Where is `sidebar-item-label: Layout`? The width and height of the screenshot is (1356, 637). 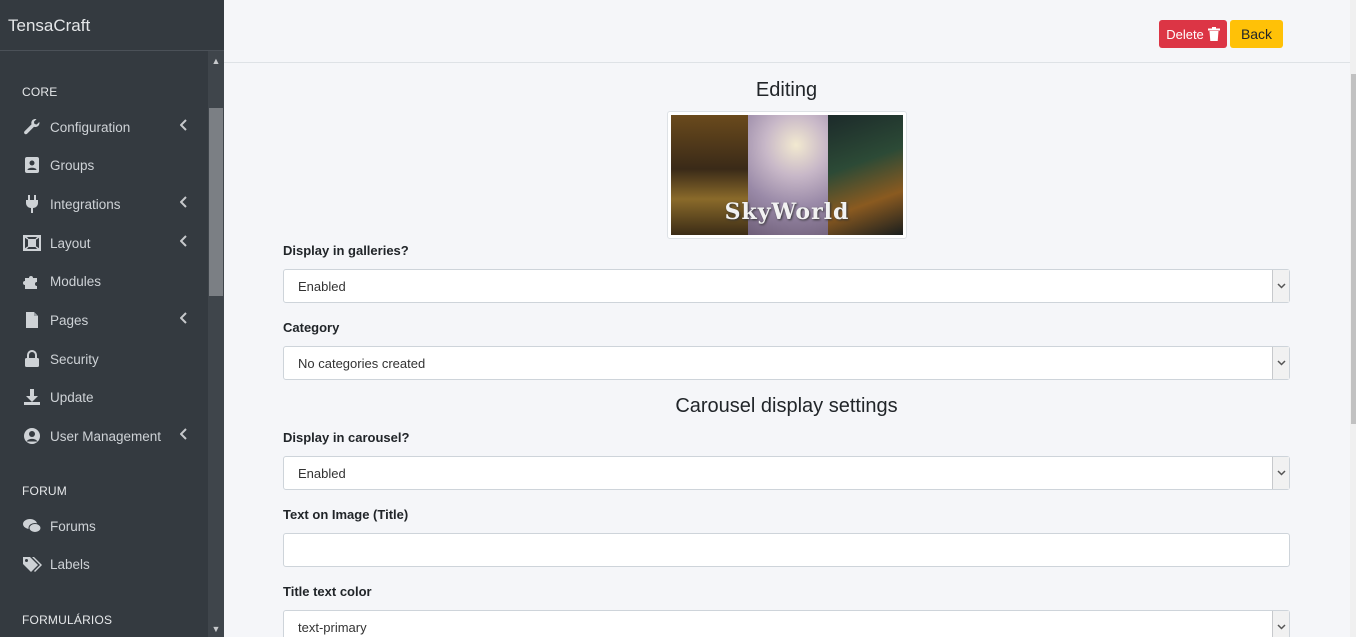 sidebar-item-label: Layout is located at coordinates (70, 243).